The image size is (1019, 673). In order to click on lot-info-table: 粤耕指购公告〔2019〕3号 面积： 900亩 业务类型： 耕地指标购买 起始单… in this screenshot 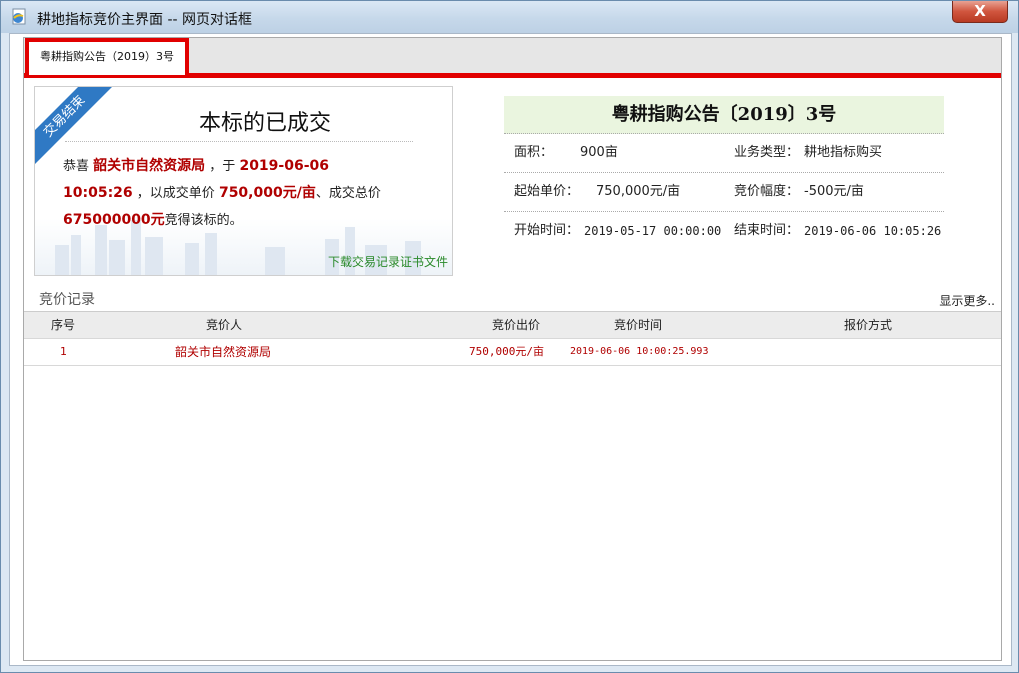, I will do `click(724, 173)`.